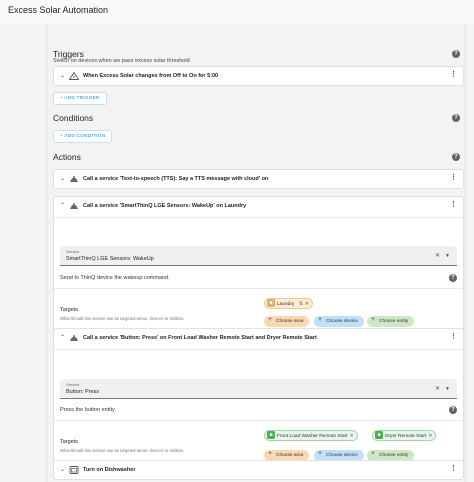  I want to click on triggers-help-icon: ?, so click(456, 54).